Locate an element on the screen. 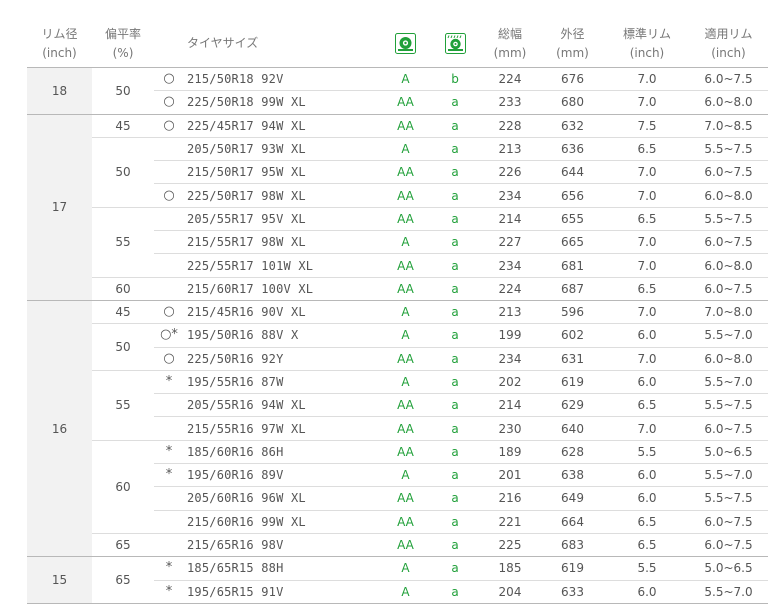  aspect-ratio-cell: 65 is located at coordinates (123, 545).